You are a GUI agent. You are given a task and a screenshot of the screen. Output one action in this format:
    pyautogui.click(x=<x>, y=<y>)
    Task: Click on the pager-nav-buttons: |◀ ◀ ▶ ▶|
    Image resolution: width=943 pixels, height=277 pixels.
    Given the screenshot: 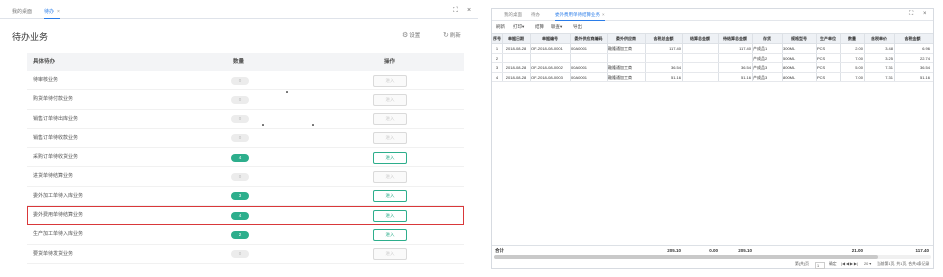 What is the action you would take?
    pyautogui.click(x=849, y=264)
    